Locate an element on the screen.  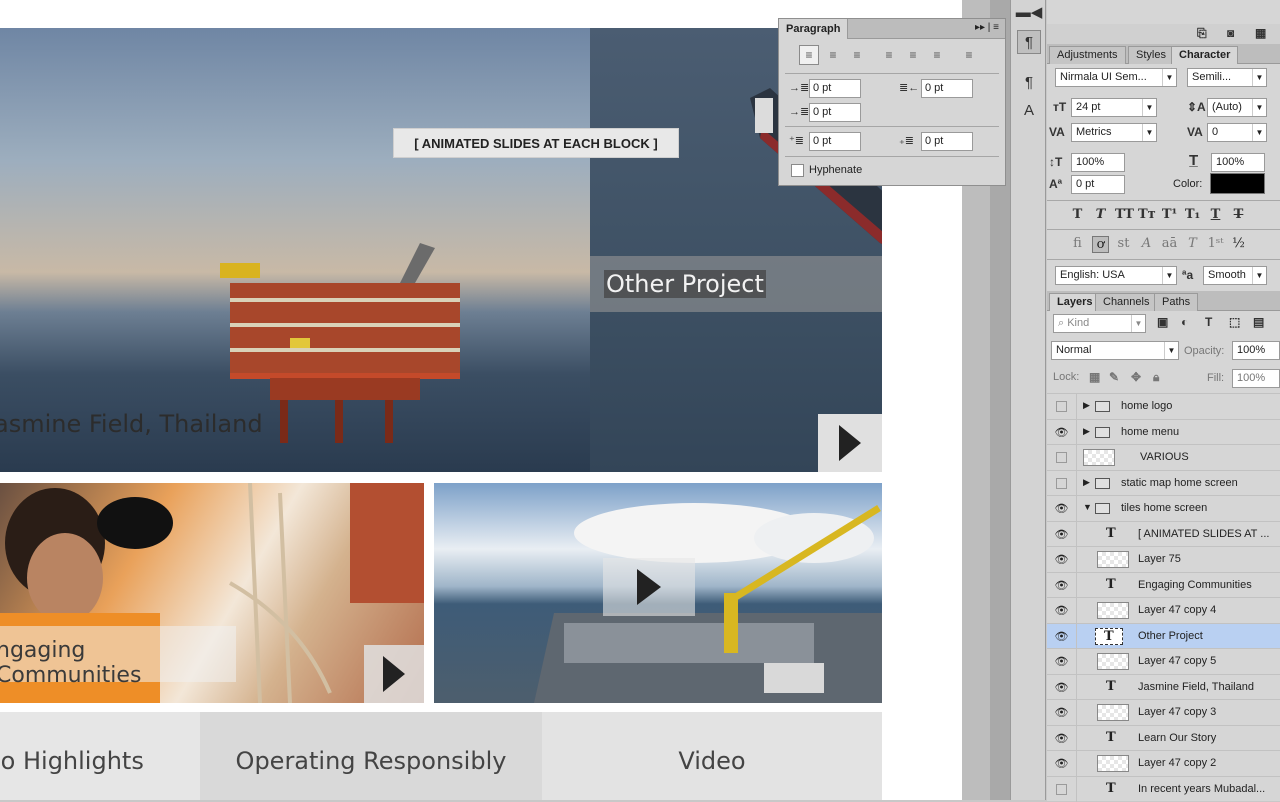
layer-row: 👁︎ T Learn Our Story is located at coordinates (1163, 737).